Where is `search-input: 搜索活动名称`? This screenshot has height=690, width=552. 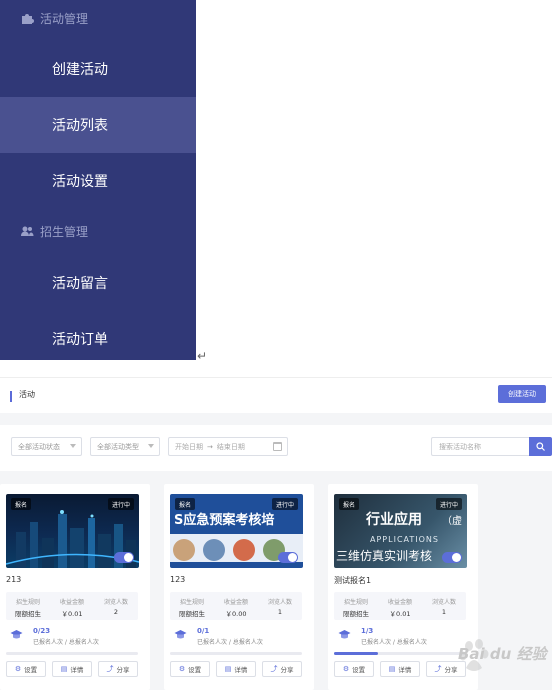 search-input: 搜索活动名称 is located at coordinates (480, 446).